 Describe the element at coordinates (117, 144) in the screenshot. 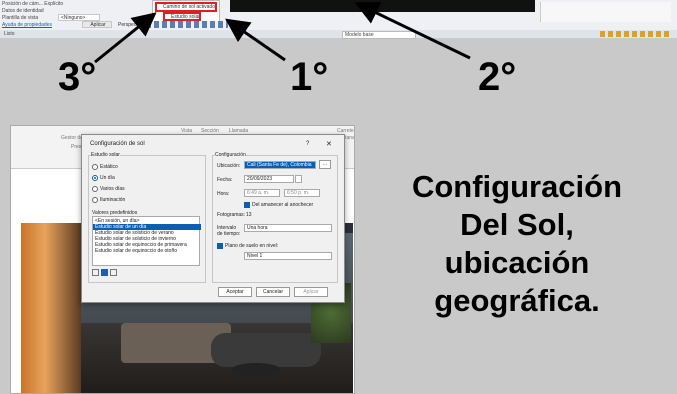

I see `dialog-title: Configuración de sol` at that location.